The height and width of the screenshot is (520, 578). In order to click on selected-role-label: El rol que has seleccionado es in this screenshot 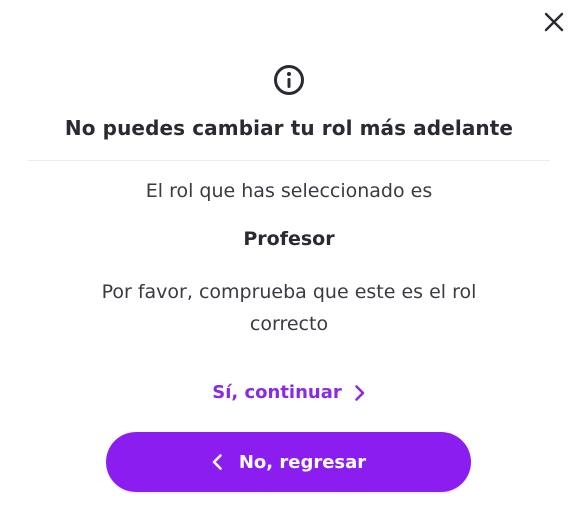, I will do `click(289, 191)`.